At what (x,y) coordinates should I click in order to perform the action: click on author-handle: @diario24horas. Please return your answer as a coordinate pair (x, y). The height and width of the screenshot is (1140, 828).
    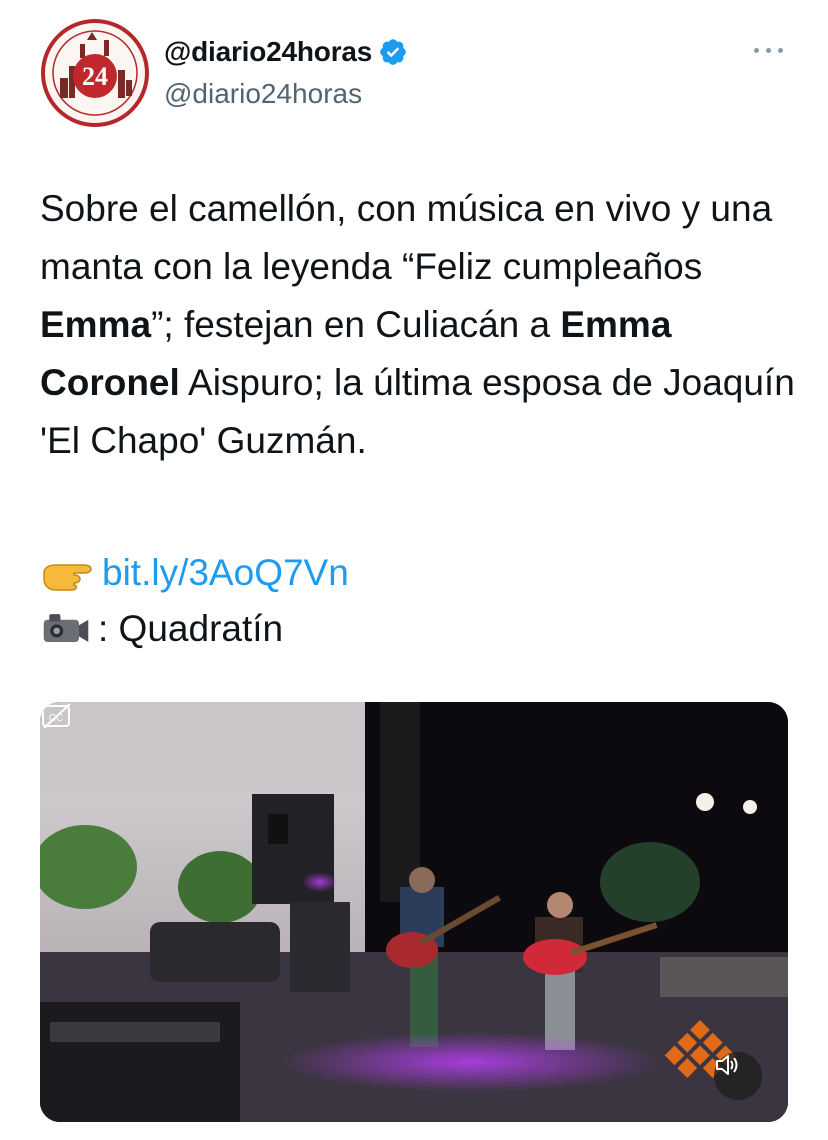
    Looking at the image, I should click on (263, 94).